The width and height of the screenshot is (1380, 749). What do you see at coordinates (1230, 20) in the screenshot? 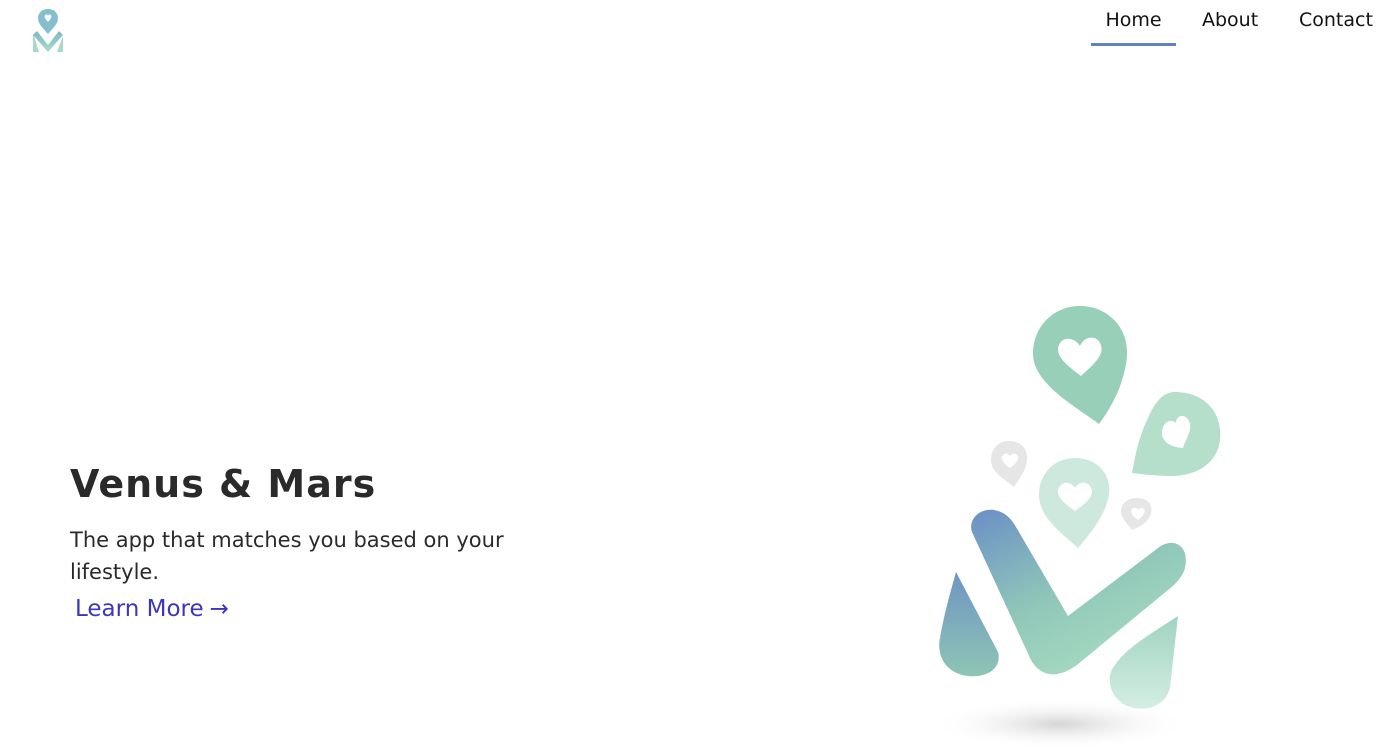
I see `nav-about-label: About` at bounding box center [1230, 20].